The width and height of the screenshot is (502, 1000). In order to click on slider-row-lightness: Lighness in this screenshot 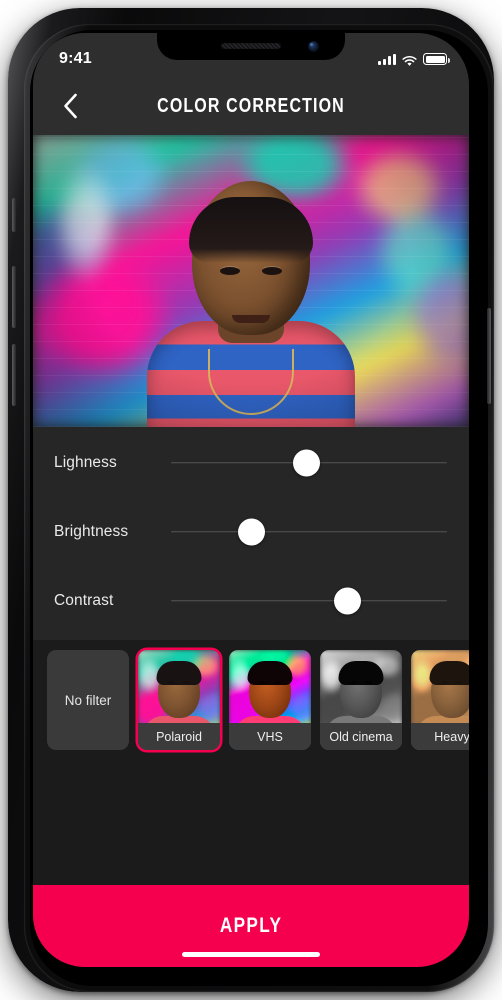, I will do `click(251, 463)`.